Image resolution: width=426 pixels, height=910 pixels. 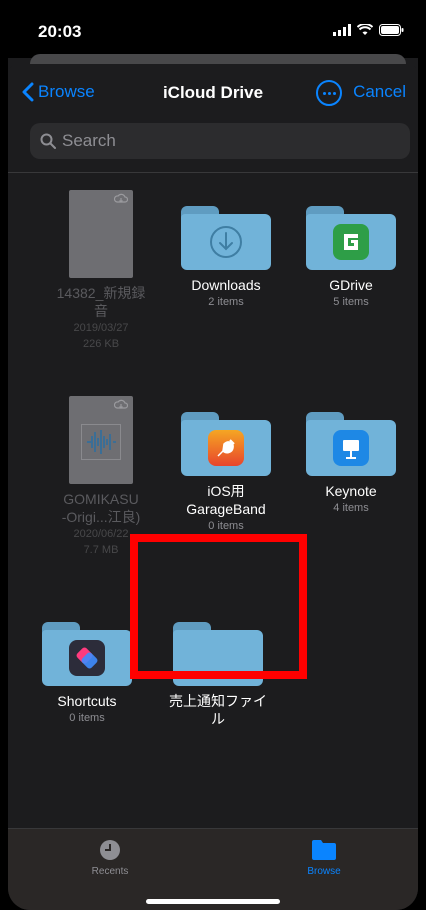 What do you see at coordinates (213, 869) in the screenshot?
I see `tab-bar: Recents Browse` at bounding box center [213, 869].